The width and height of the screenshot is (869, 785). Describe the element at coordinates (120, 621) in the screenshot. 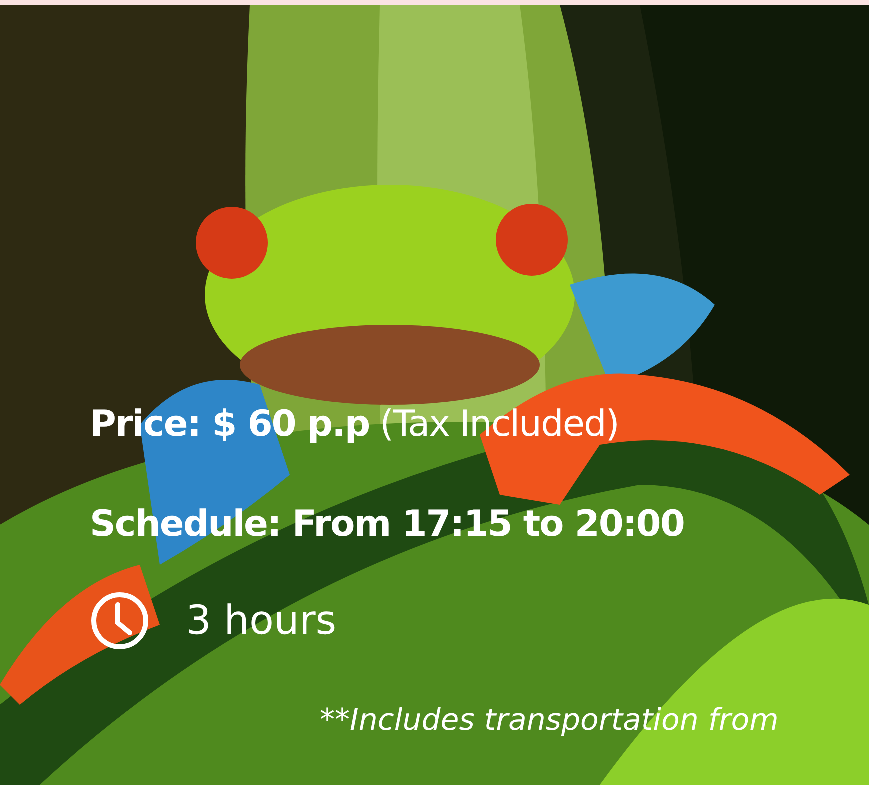

I see `clock-icon` at that location.